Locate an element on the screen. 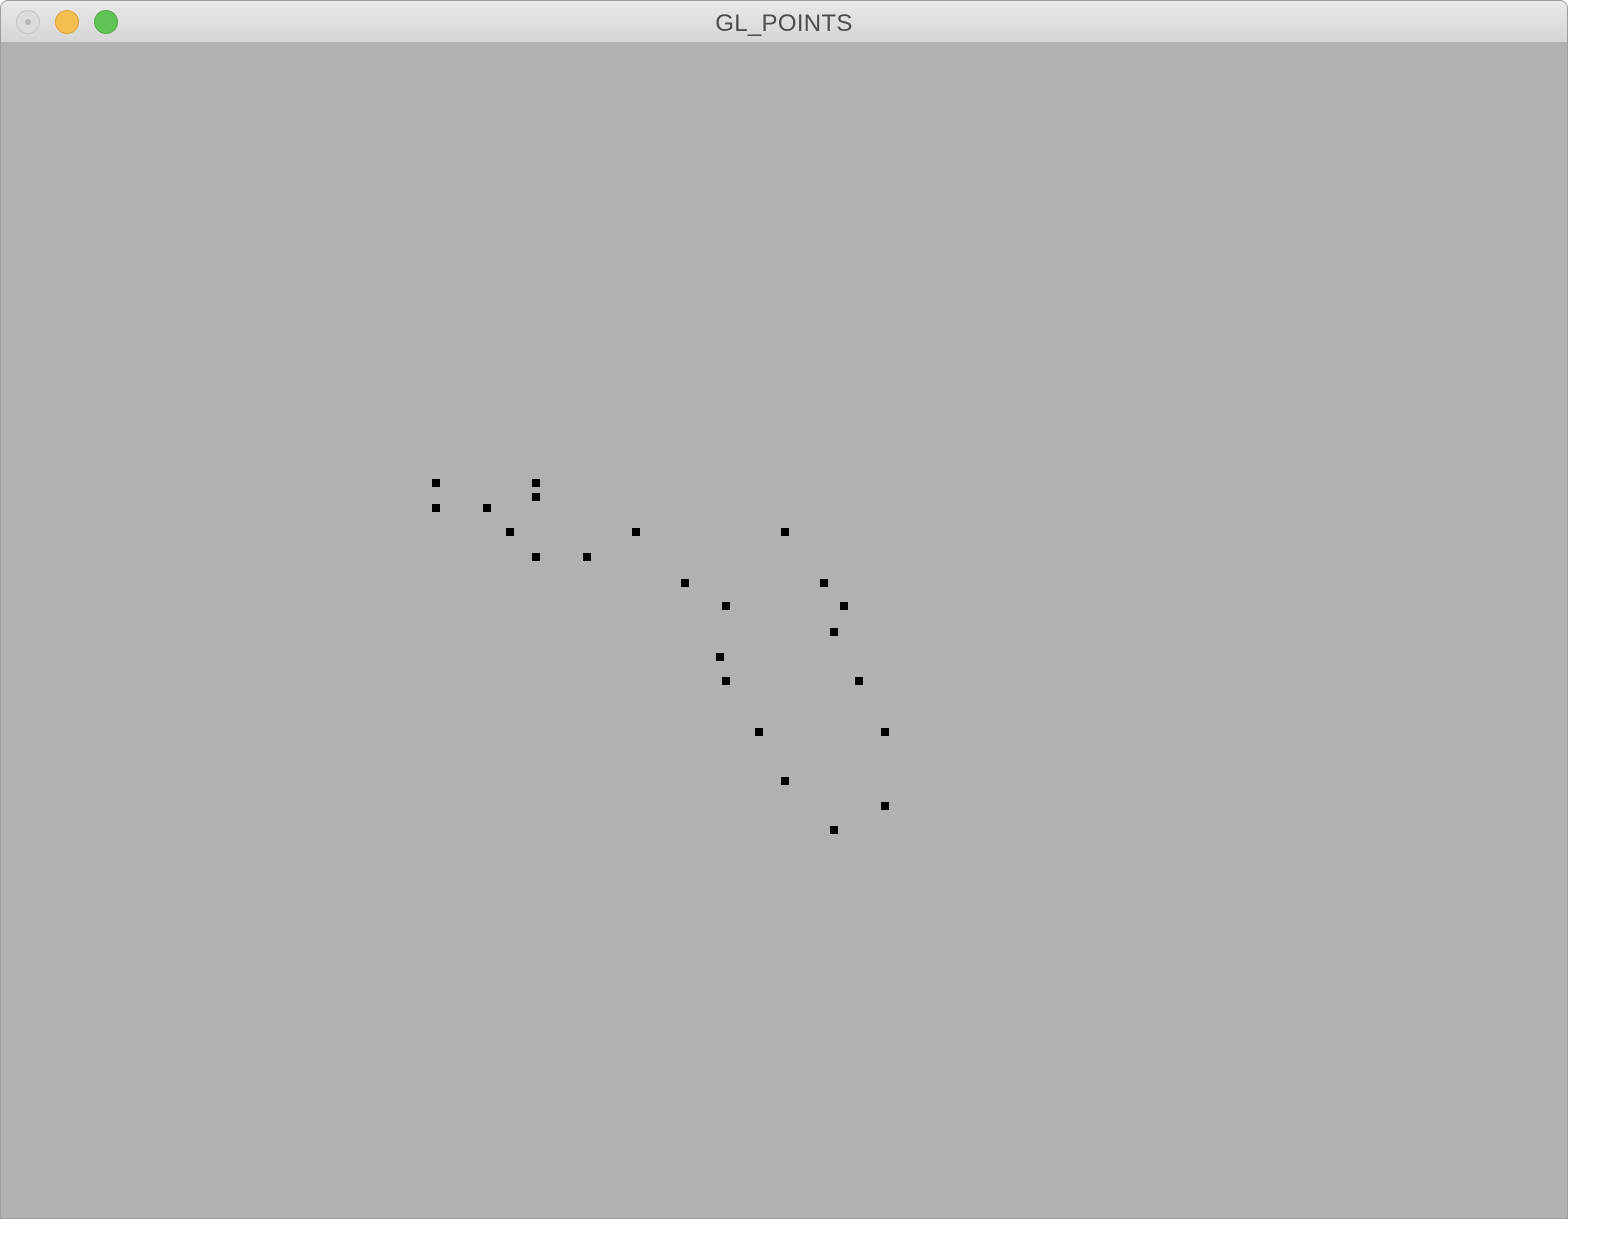 Image resolution: width=1600 pixels, height=1244 pixels. window-title: GL_POINTS is located at coordinates (784, 23).